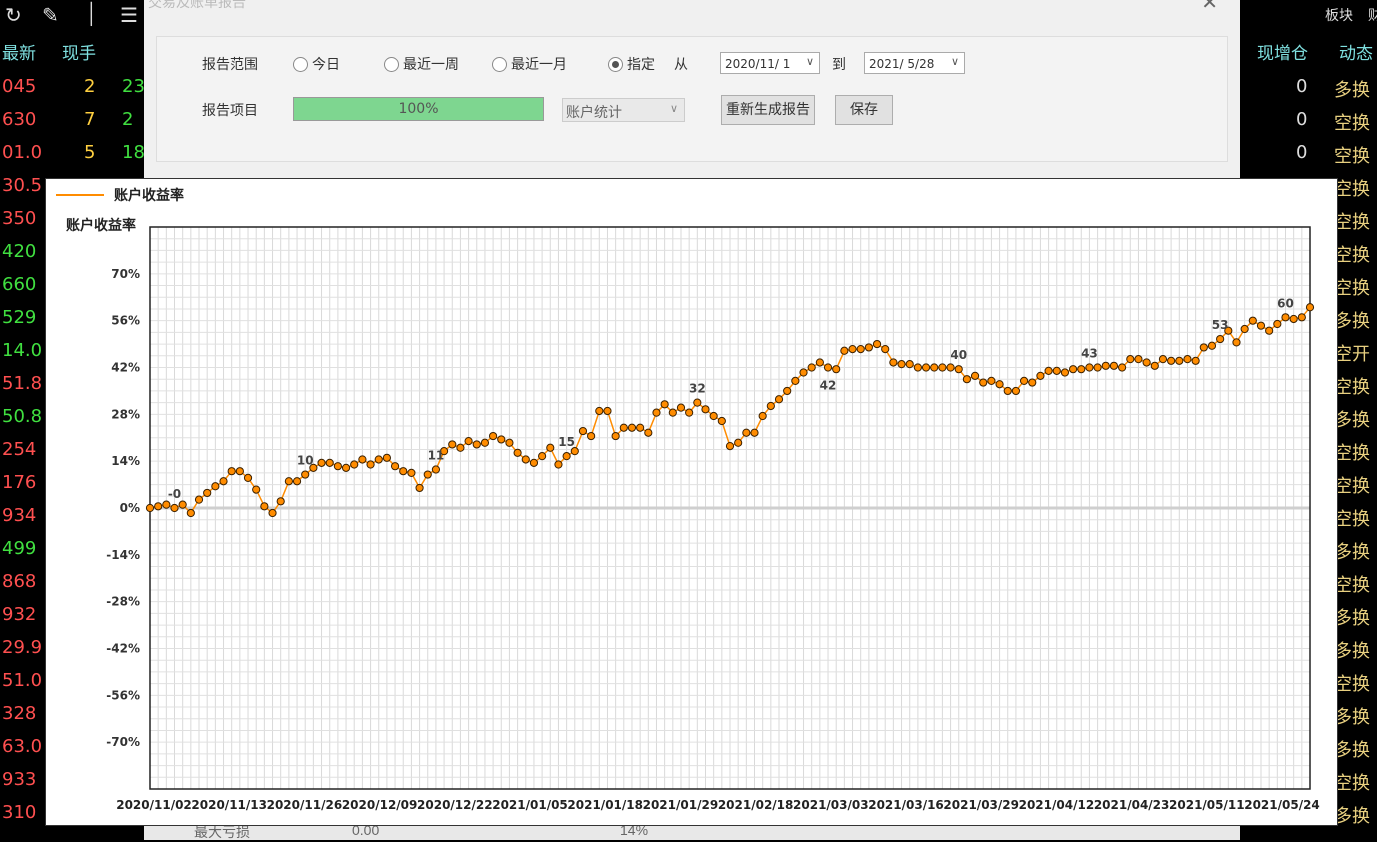 The image size is (1377, 842). Describe the element at coordinates (1302, 86) in the screenshot. I see `position-change: 0` at that location.